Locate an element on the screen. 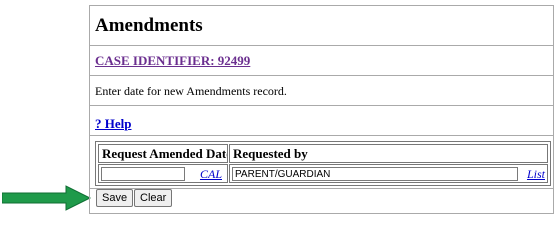 Image resolution: width=560 pixels, height=240 pixels. page-title: Amendments is located at coordinates (149, 25).